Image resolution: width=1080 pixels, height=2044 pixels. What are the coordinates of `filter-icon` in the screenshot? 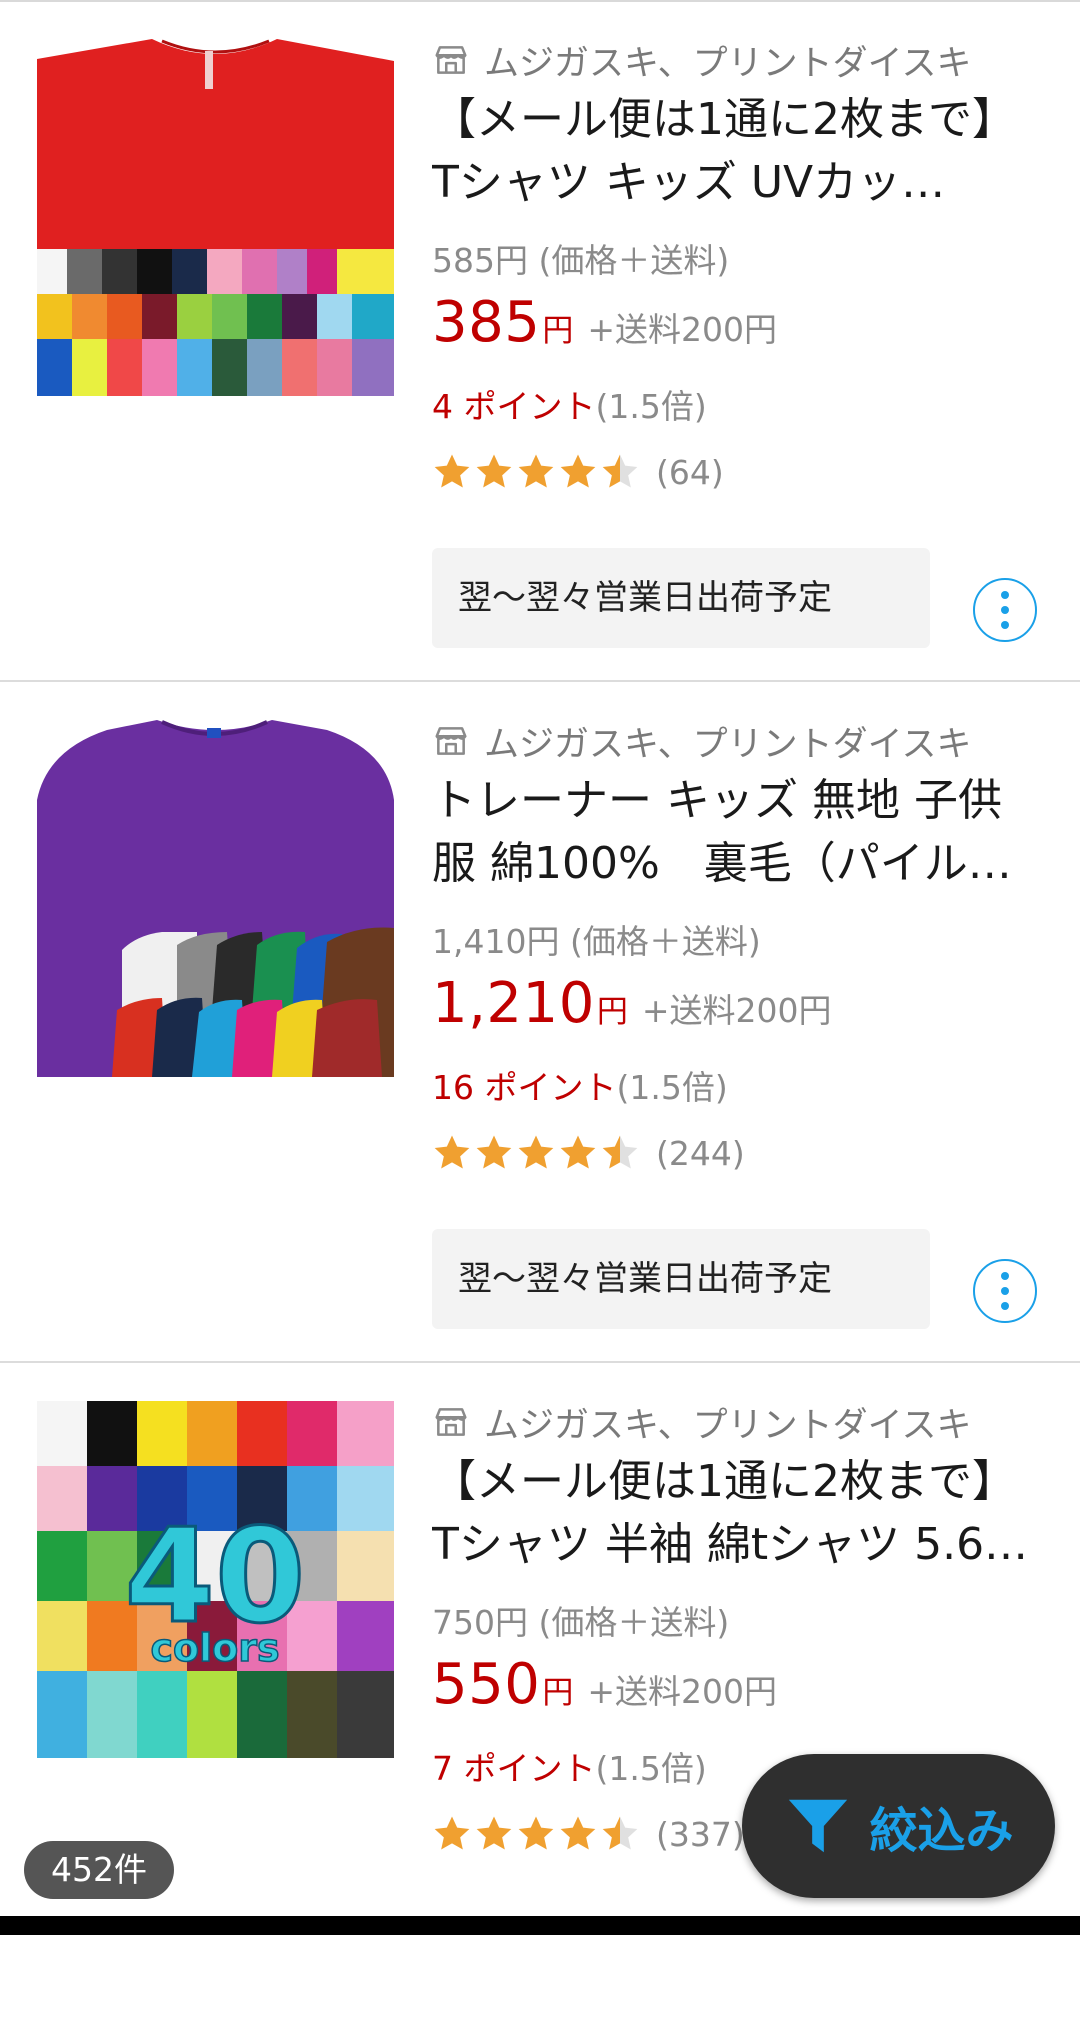 It's located at (818, 1826).